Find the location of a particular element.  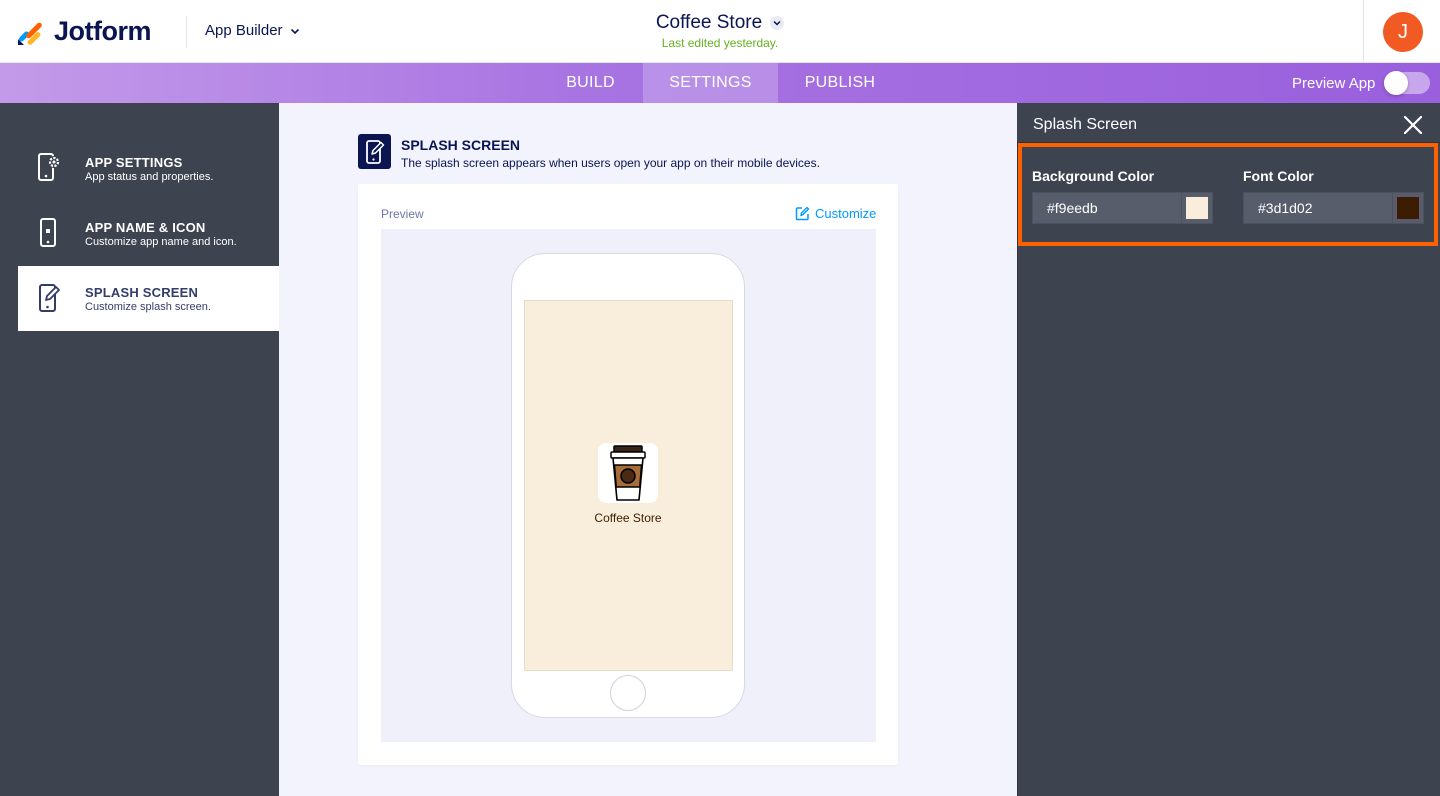

phone-edit-icon is located at coordinates (49, 298).